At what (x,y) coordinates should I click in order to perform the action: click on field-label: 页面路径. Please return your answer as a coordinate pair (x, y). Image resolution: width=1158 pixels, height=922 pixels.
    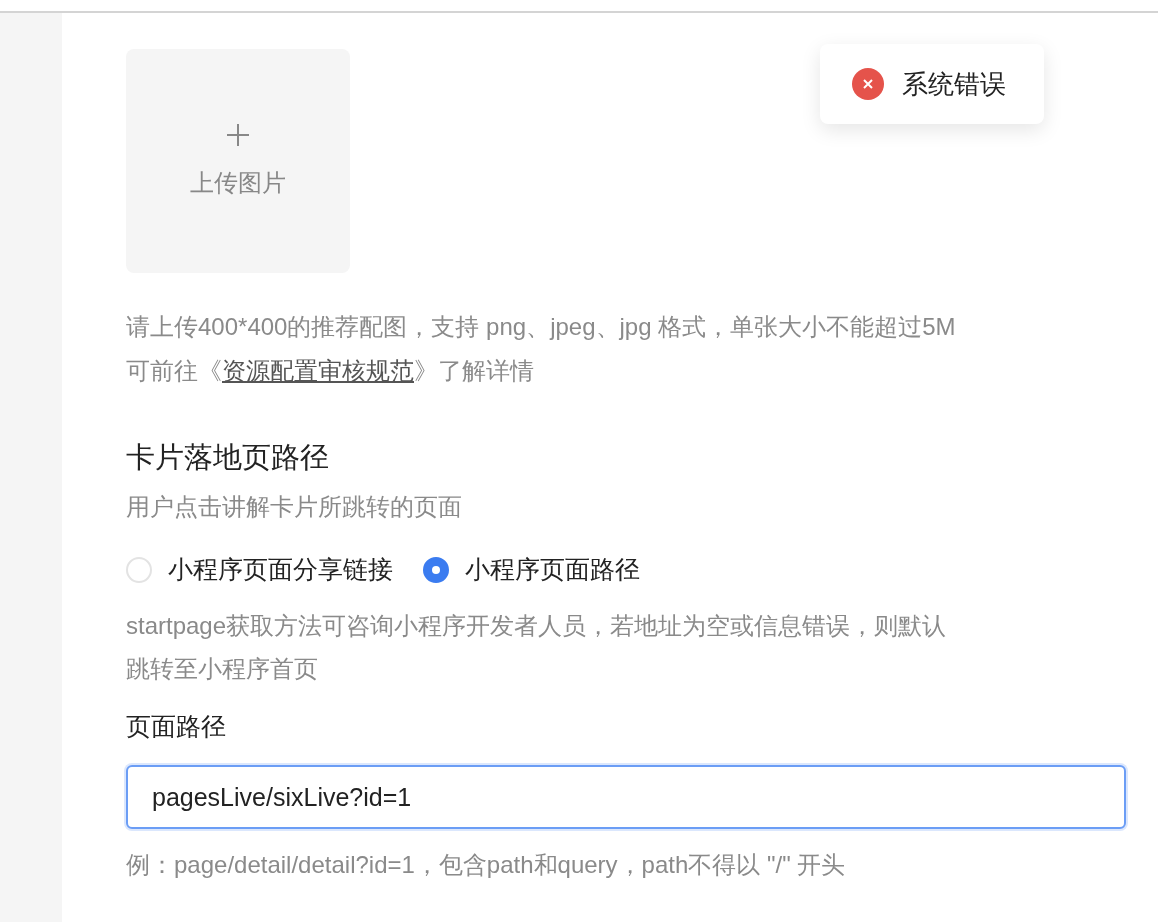
    Looking at the image, I should click on (176, 726).